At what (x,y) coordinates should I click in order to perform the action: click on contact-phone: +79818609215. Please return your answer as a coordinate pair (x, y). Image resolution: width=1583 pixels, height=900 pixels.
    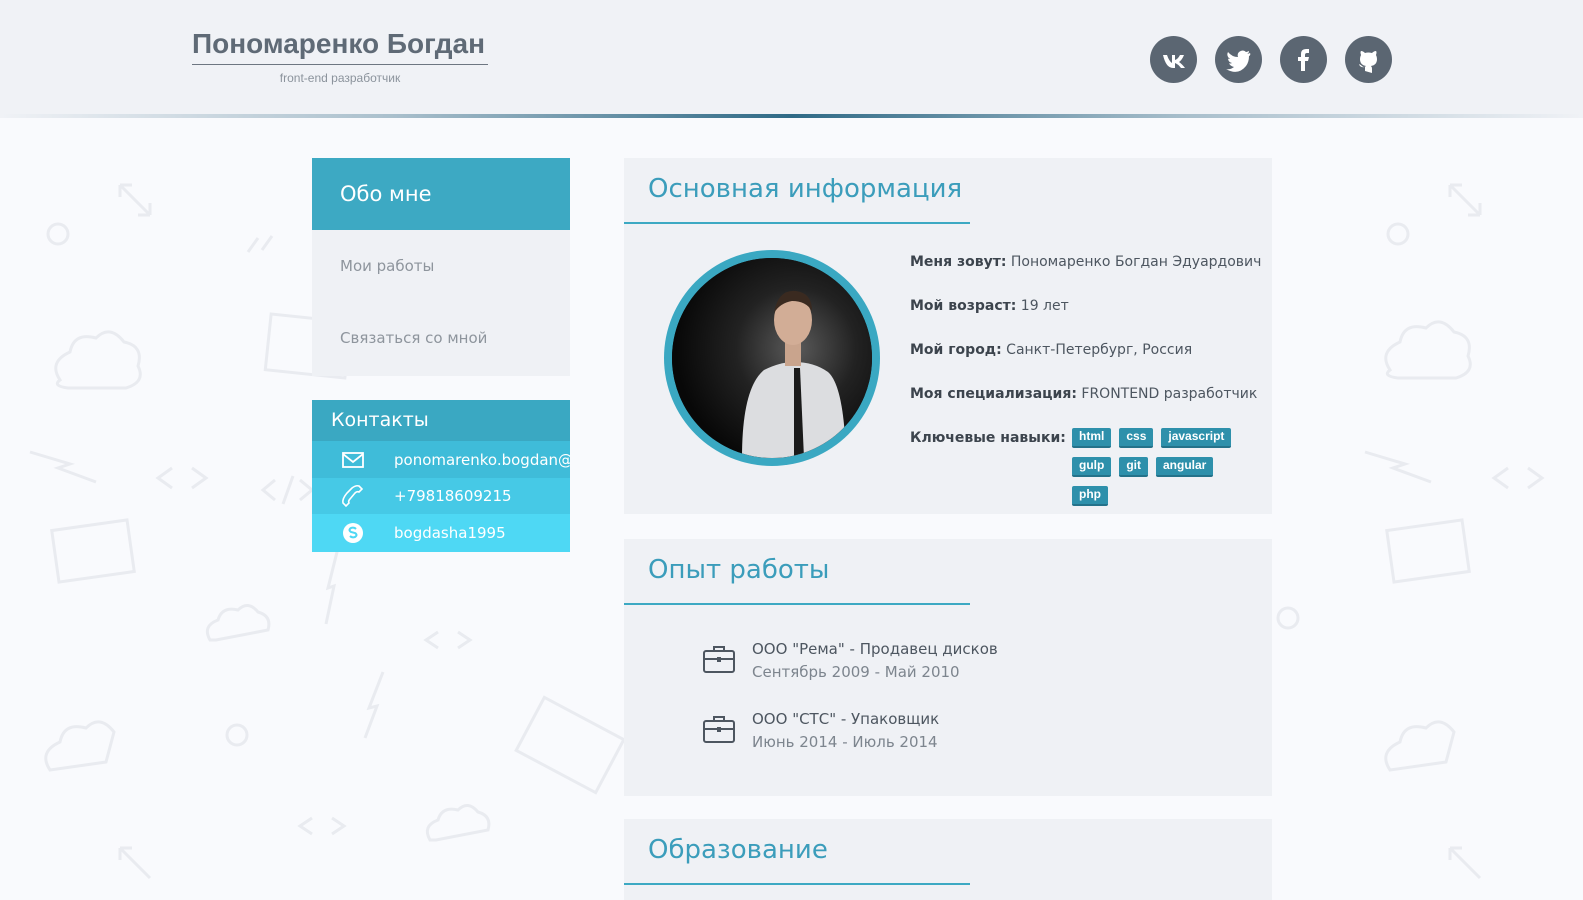
    Looking at the image, I should click on (441, 496).